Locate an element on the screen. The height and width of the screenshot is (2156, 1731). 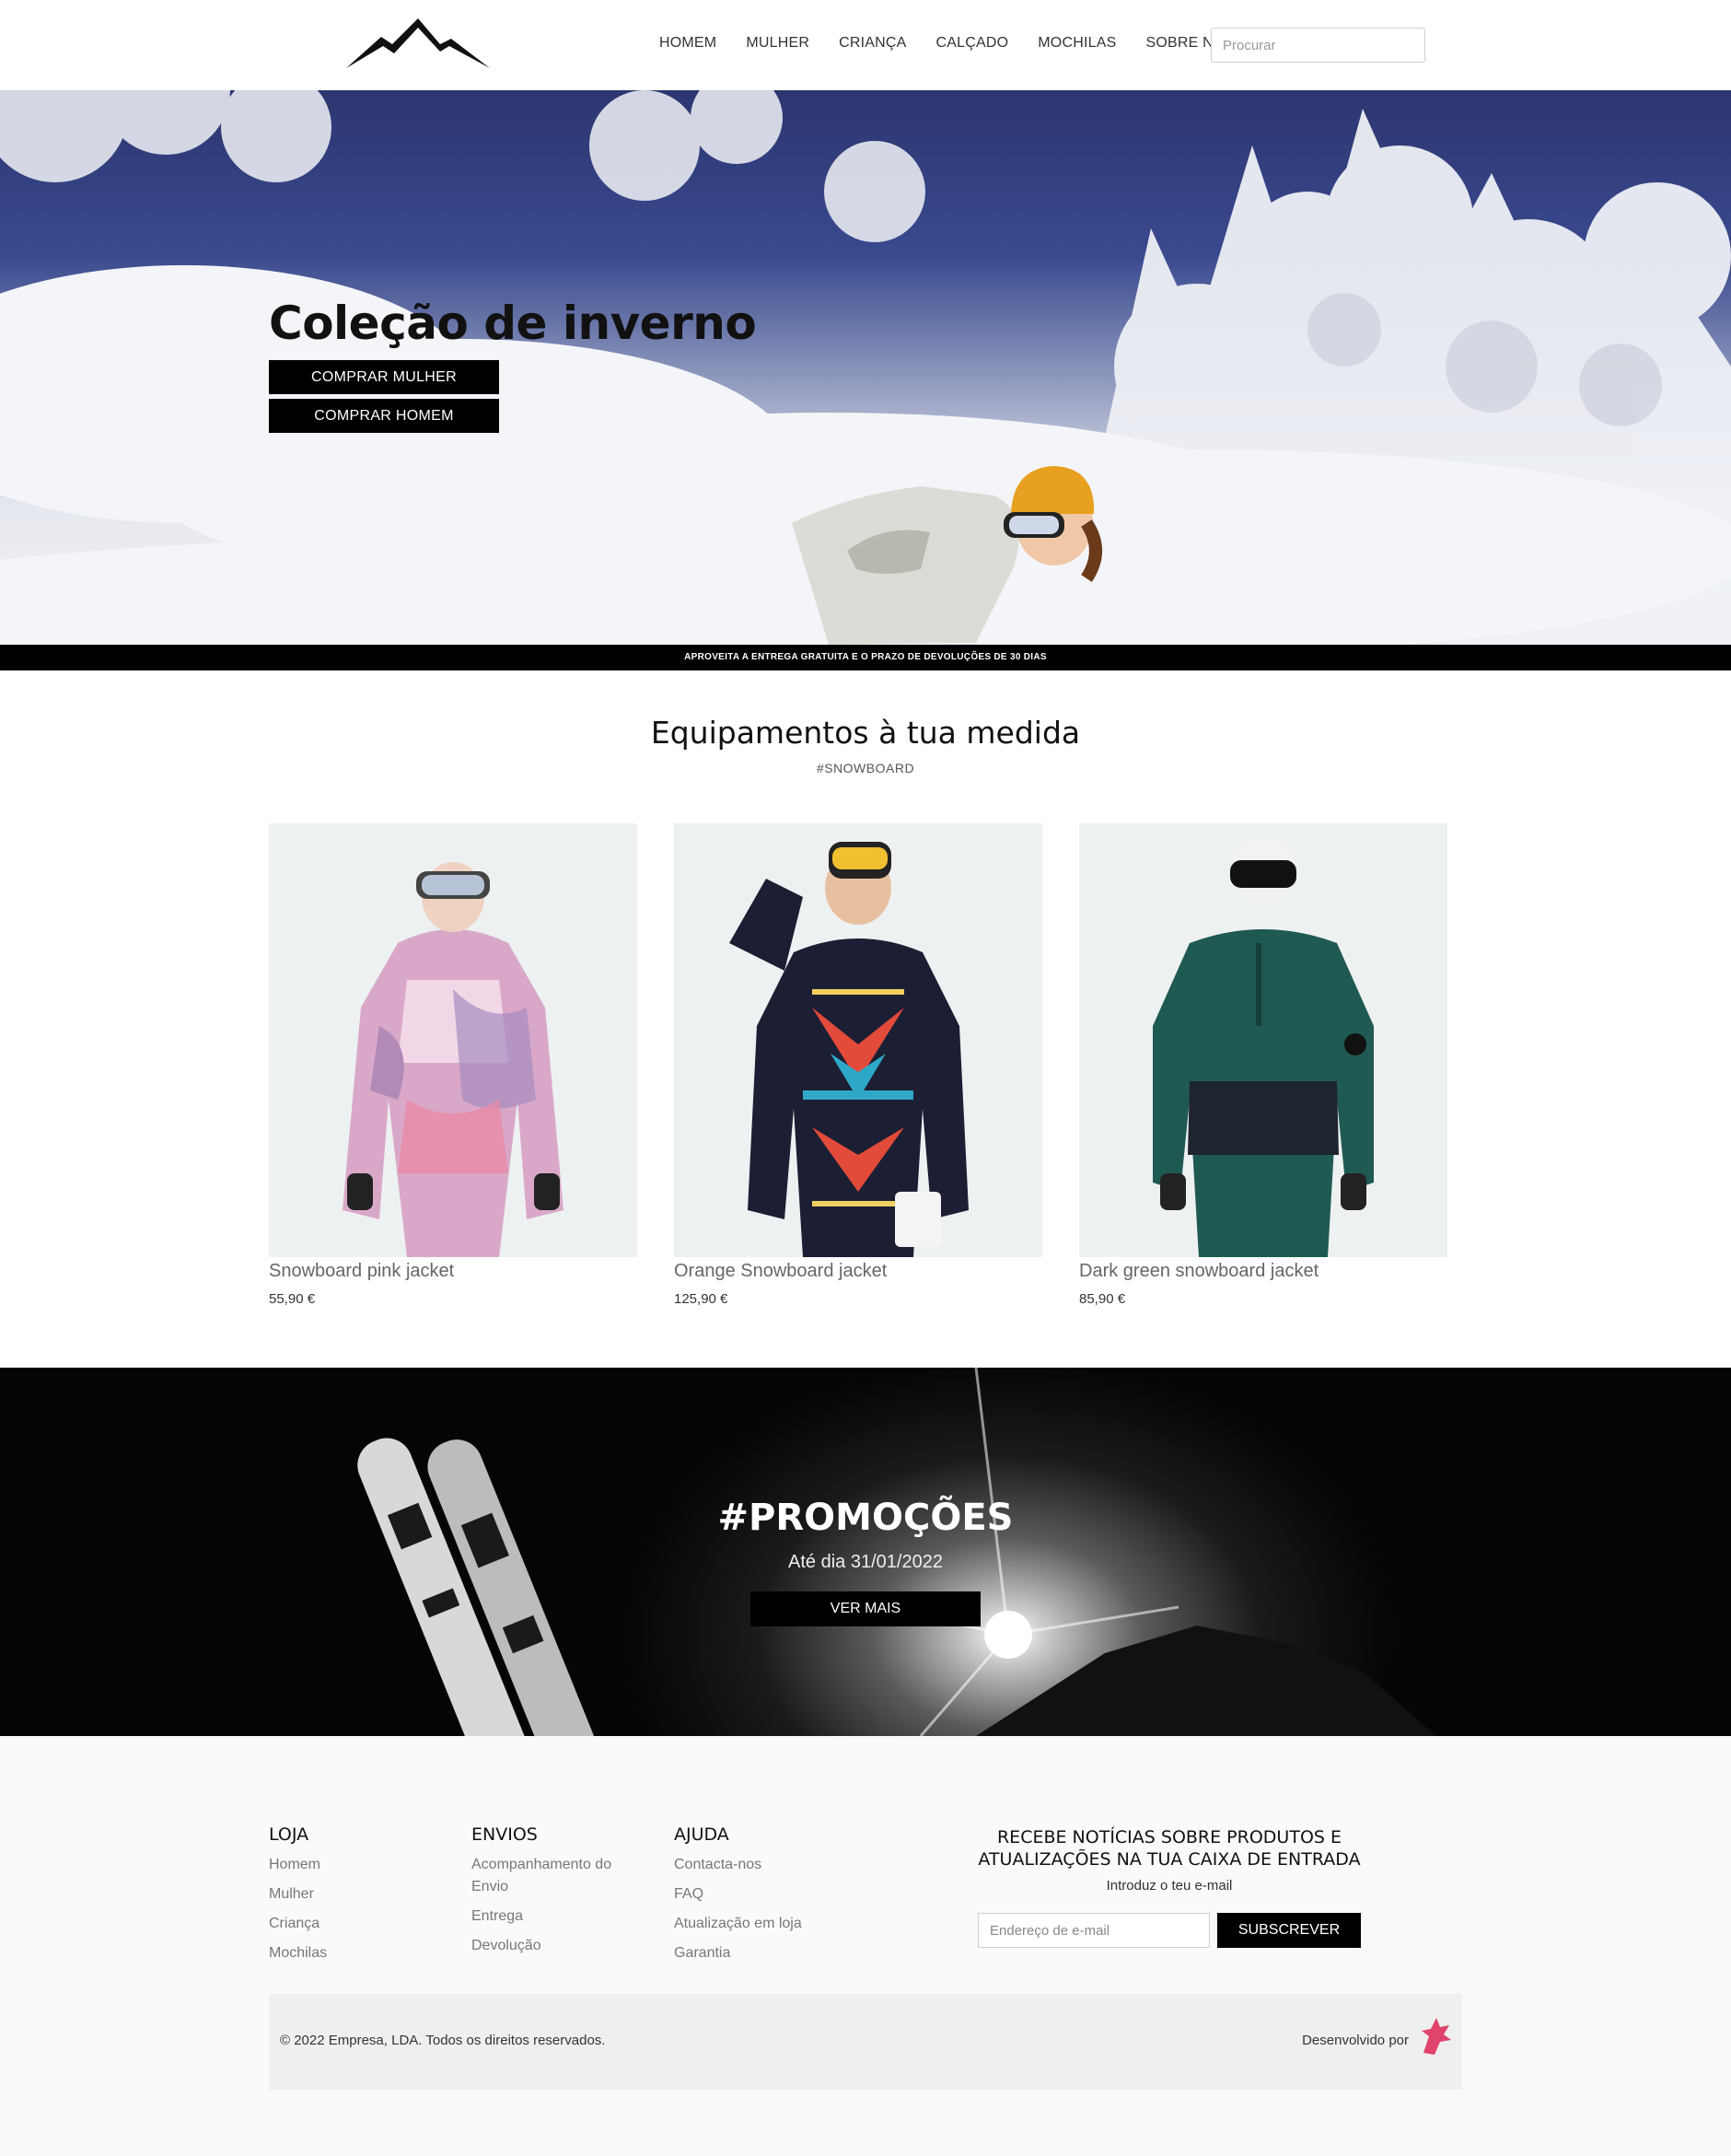
product-card: Orange Snowboard jacket 125,90 € is located at coordinates (858, 1065).